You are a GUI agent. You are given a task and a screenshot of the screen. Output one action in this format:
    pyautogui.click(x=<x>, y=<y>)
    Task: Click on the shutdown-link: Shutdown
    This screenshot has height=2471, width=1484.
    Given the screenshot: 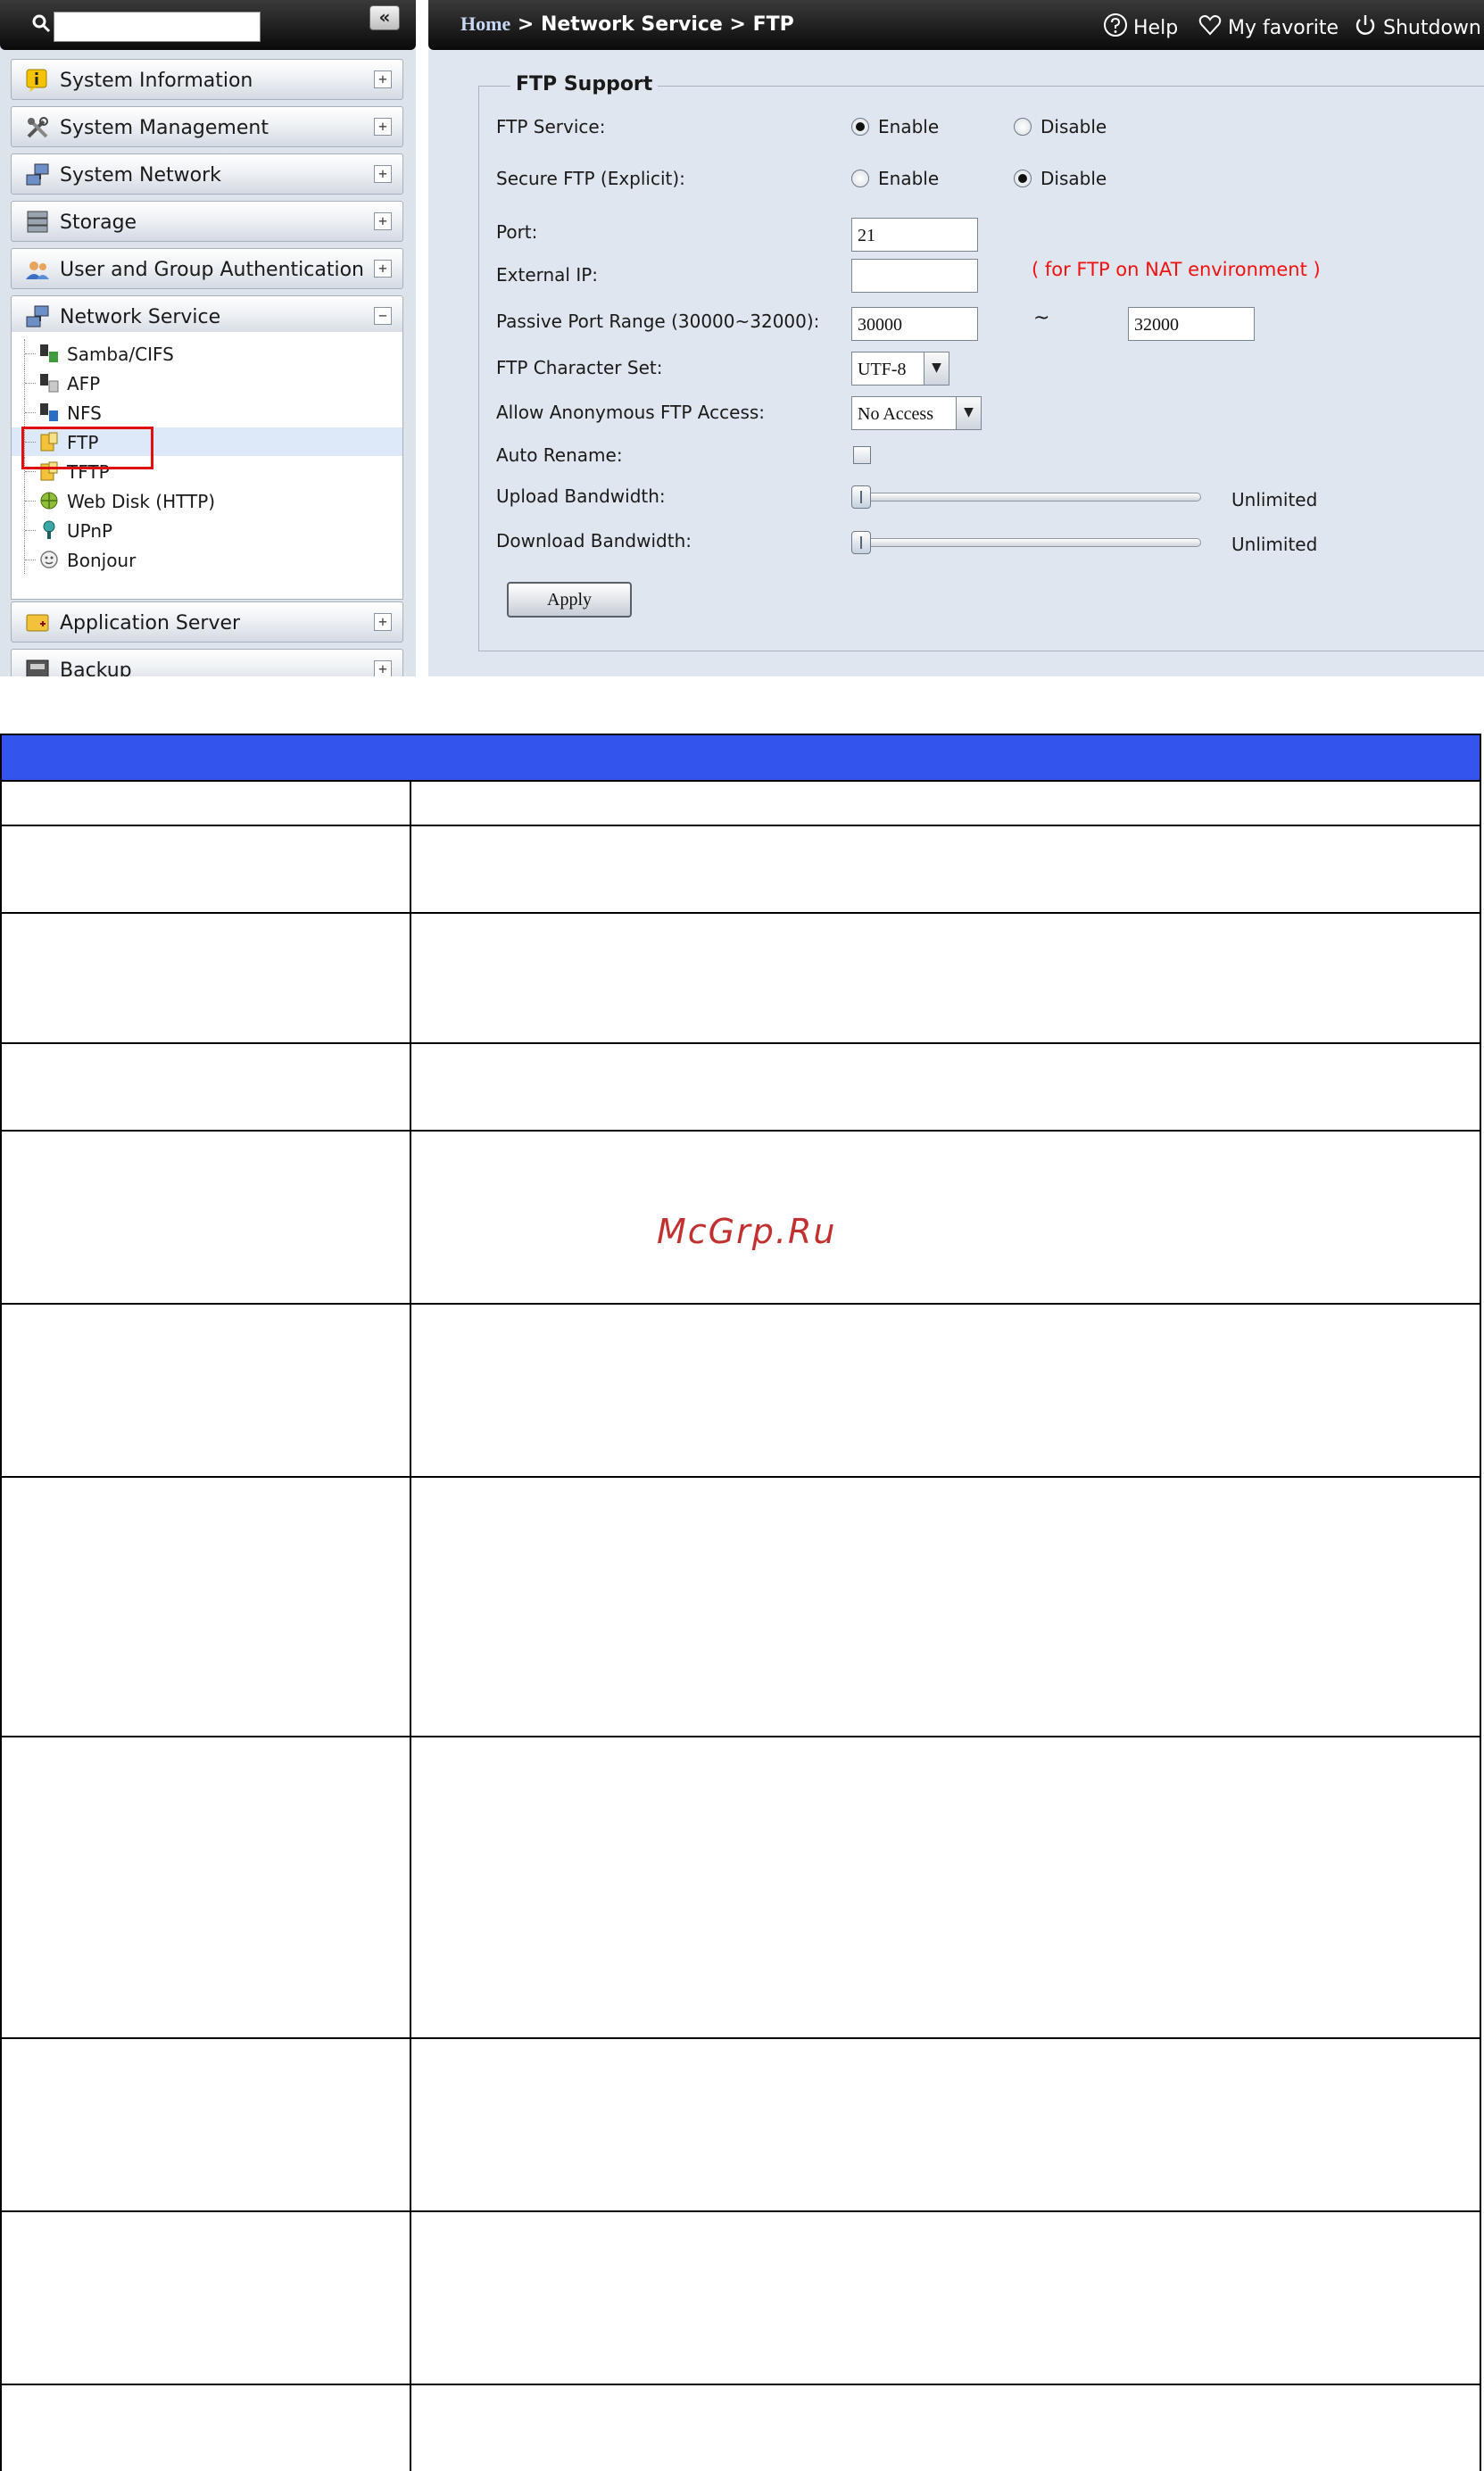 What is the action you would take?
    pyautogui.click(x=1417, y=25)
    